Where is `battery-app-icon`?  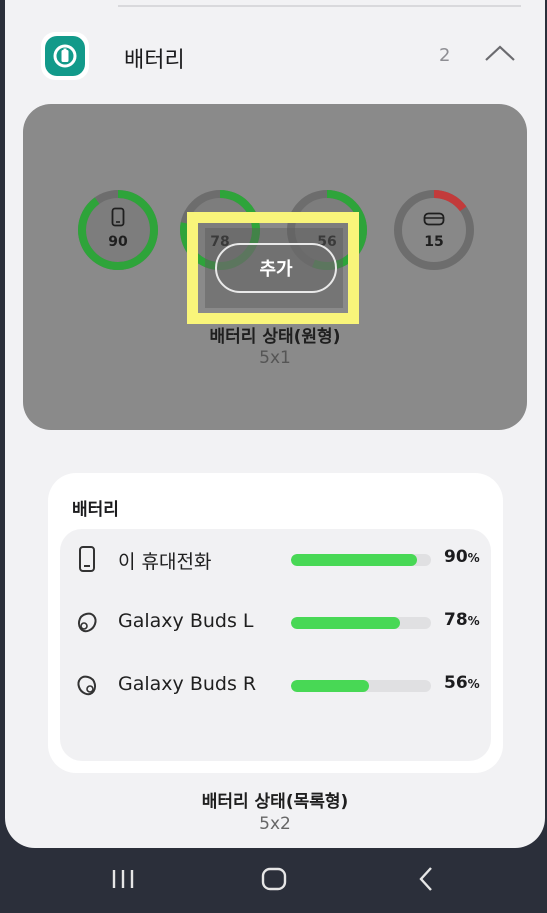 battery-app-icon is located at coordinates (65, 56).